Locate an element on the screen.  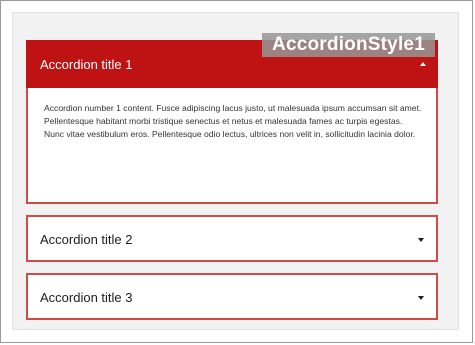
accordion-header-2: Accordion title 2 is located at coordinates (232, 239).